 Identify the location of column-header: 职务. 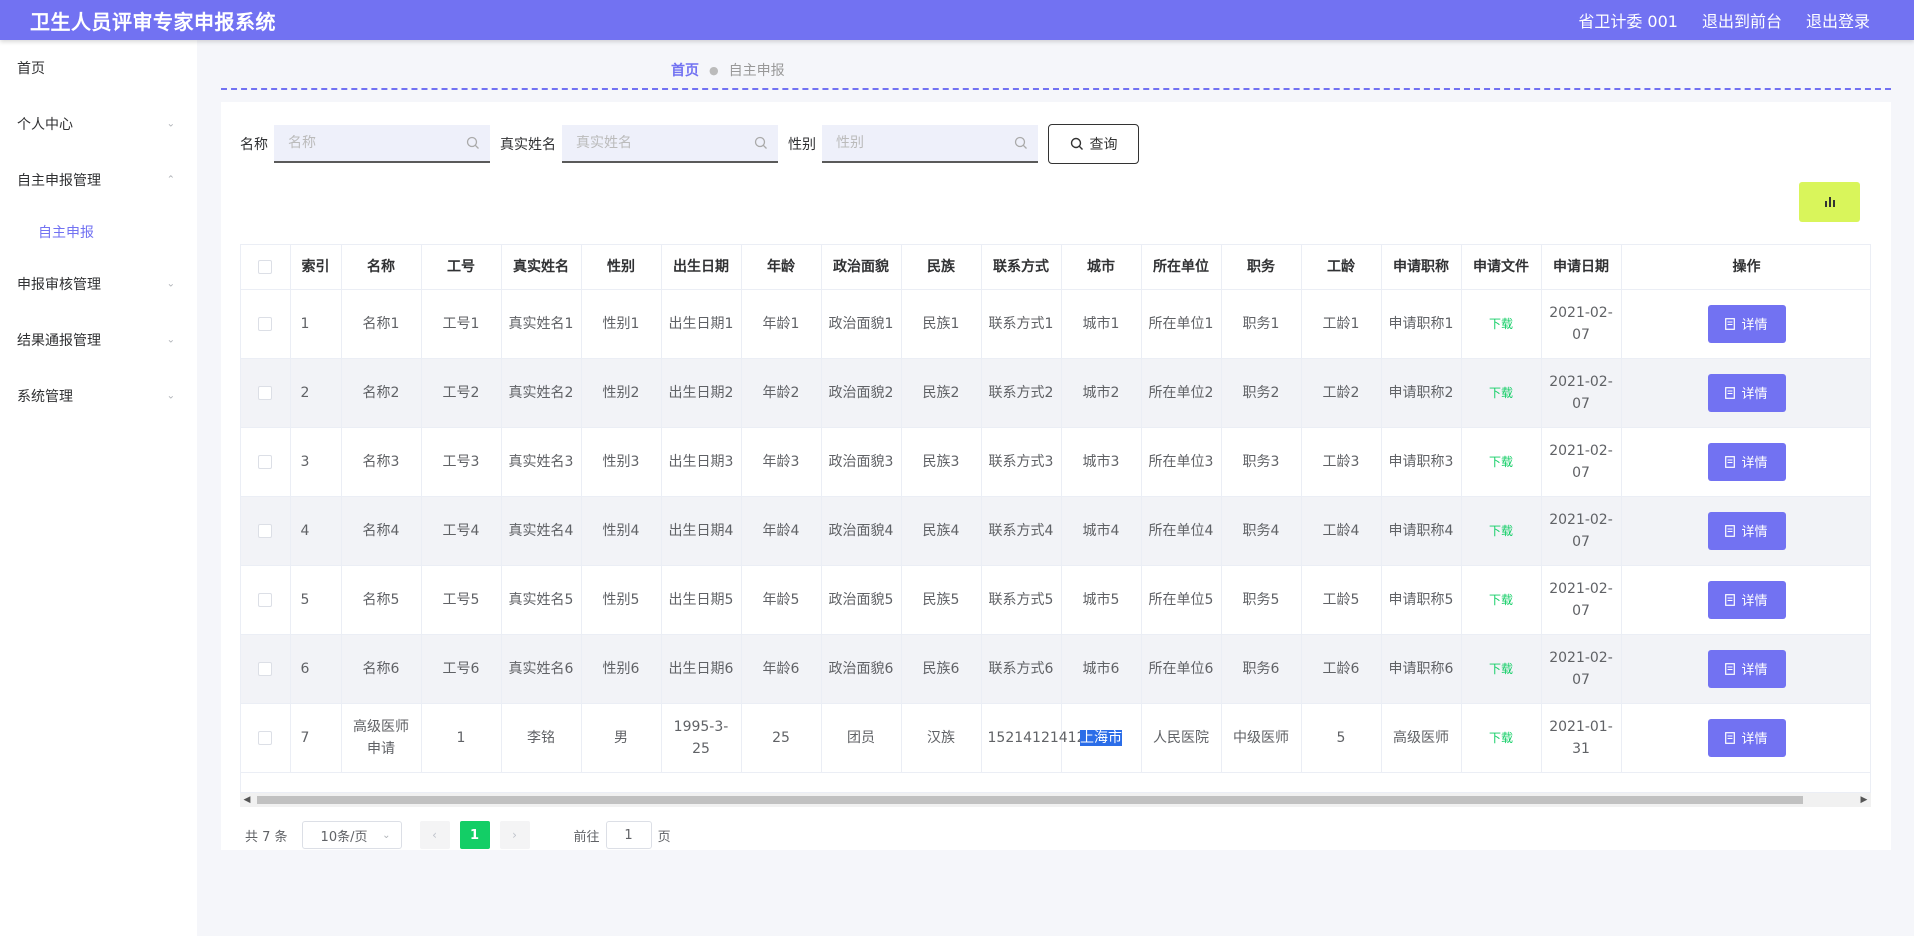
(1261, 267).